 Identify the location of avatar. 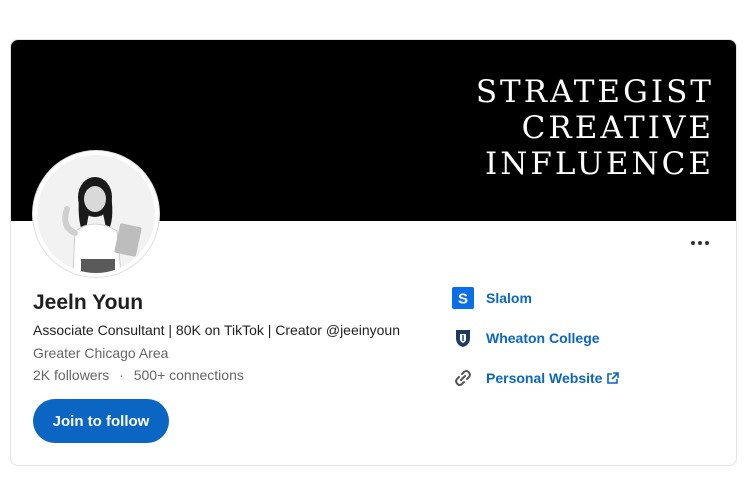
(96, 214).